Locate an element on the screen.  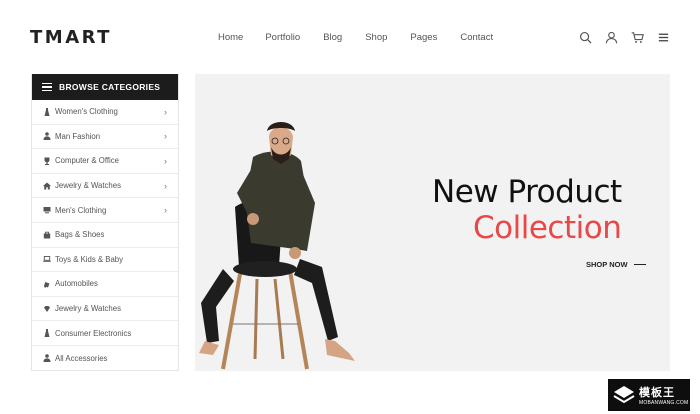
category-label: Consumer Electronics is located at coordinates (93, 333).